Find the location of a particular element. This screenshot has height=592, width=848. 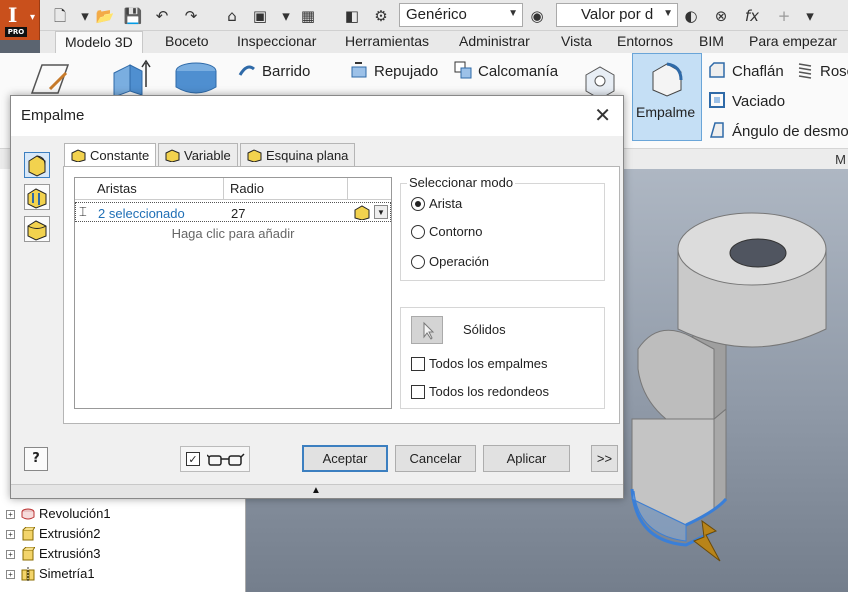

glasses-icon is located at coordinates (226, 459).